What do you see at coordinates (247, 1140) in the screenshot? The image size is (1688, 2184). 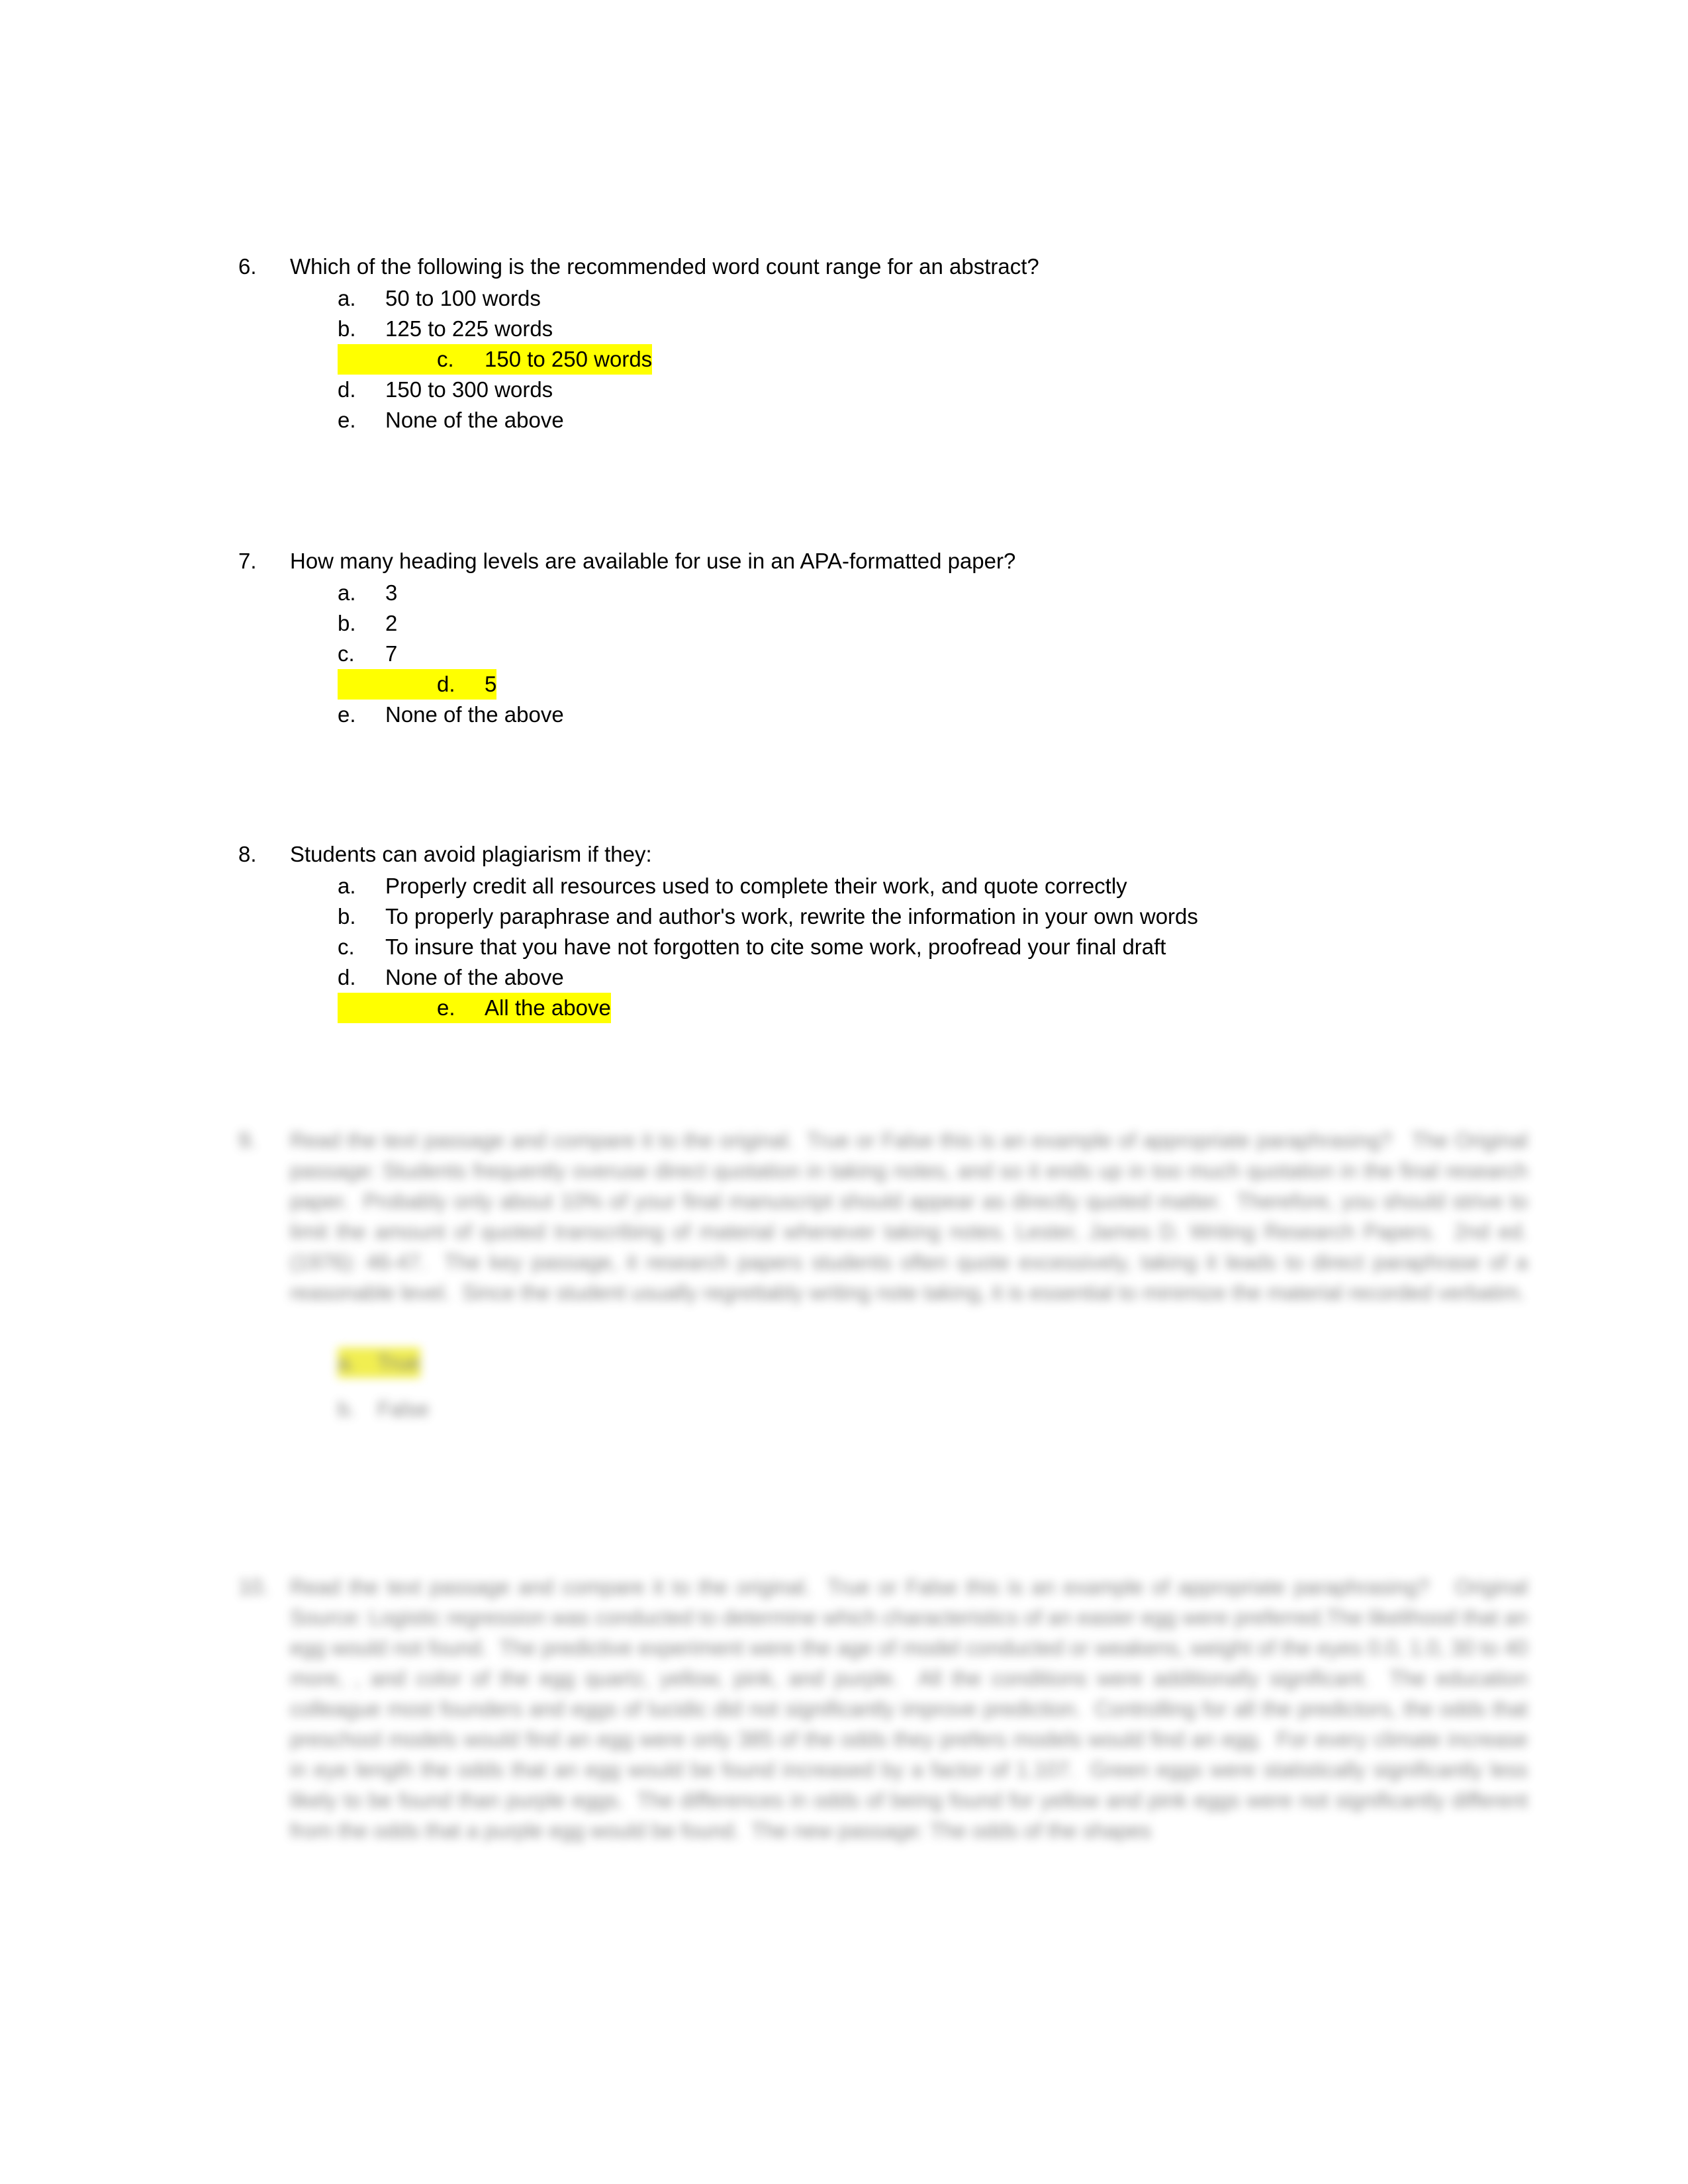 I see `question-number-9: 9.` at bounding box center [247, 1140].